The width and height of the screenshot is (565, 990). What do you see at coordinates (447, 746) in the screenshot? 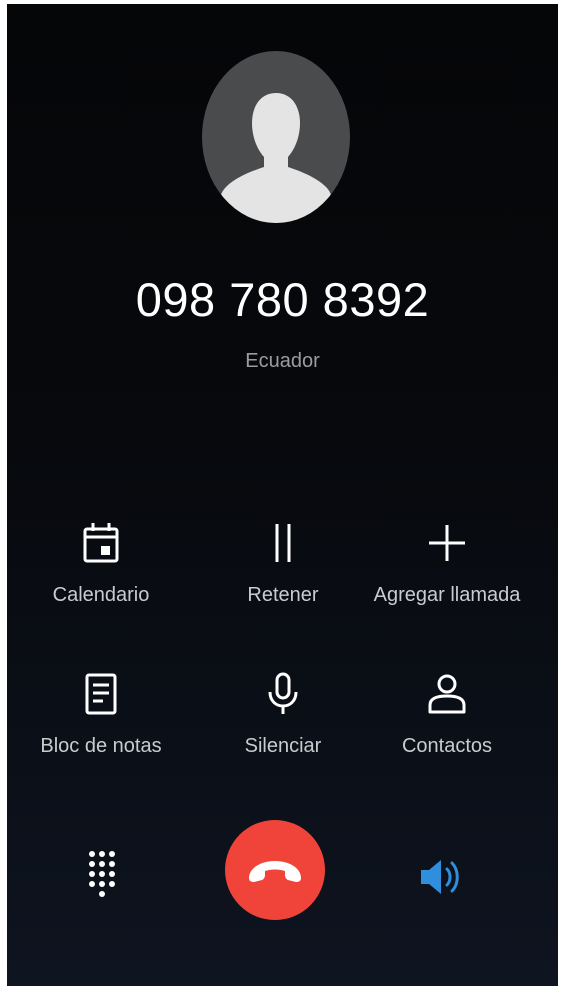
I see `contacts-label: Contactos` at bounding box center [447, 746].